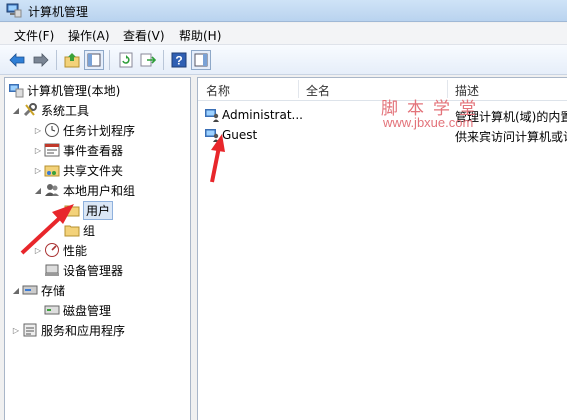  What do you see at coordinates (17, 60) in the screenshot?
I see `back-arrow-icon` at bounding box center [17, 60].